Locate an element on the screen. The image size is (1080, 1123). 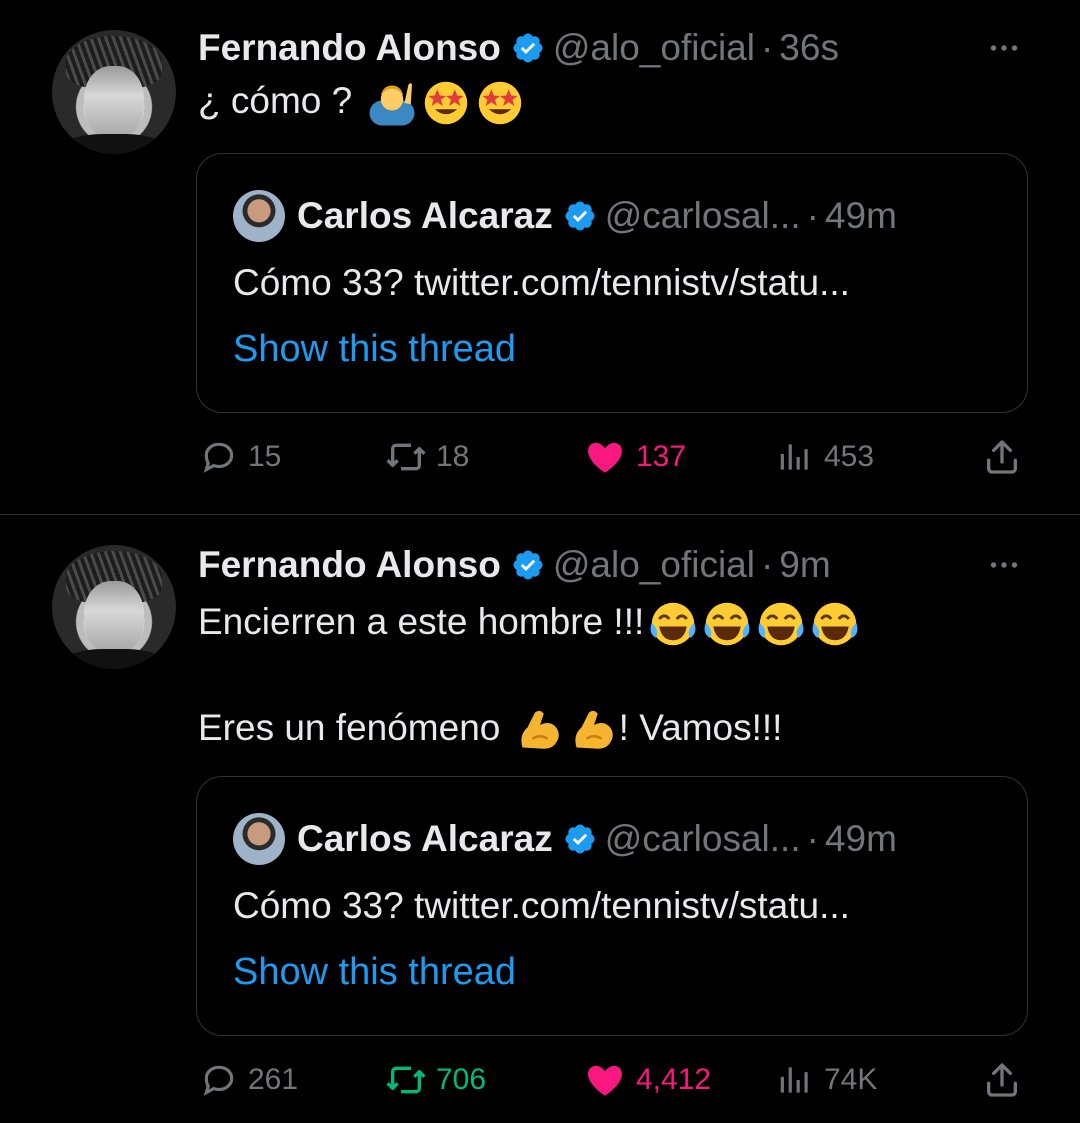
action-bar: 261 706 4,412 74K is located at coordinates (616, 1080).